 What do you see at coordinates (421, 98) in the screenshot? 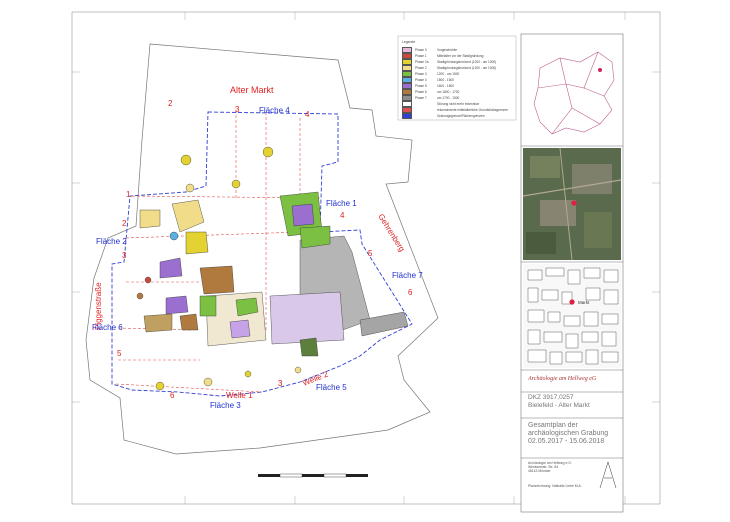
I see `legend-code: Phase 7` at bounding box center [421, 98].